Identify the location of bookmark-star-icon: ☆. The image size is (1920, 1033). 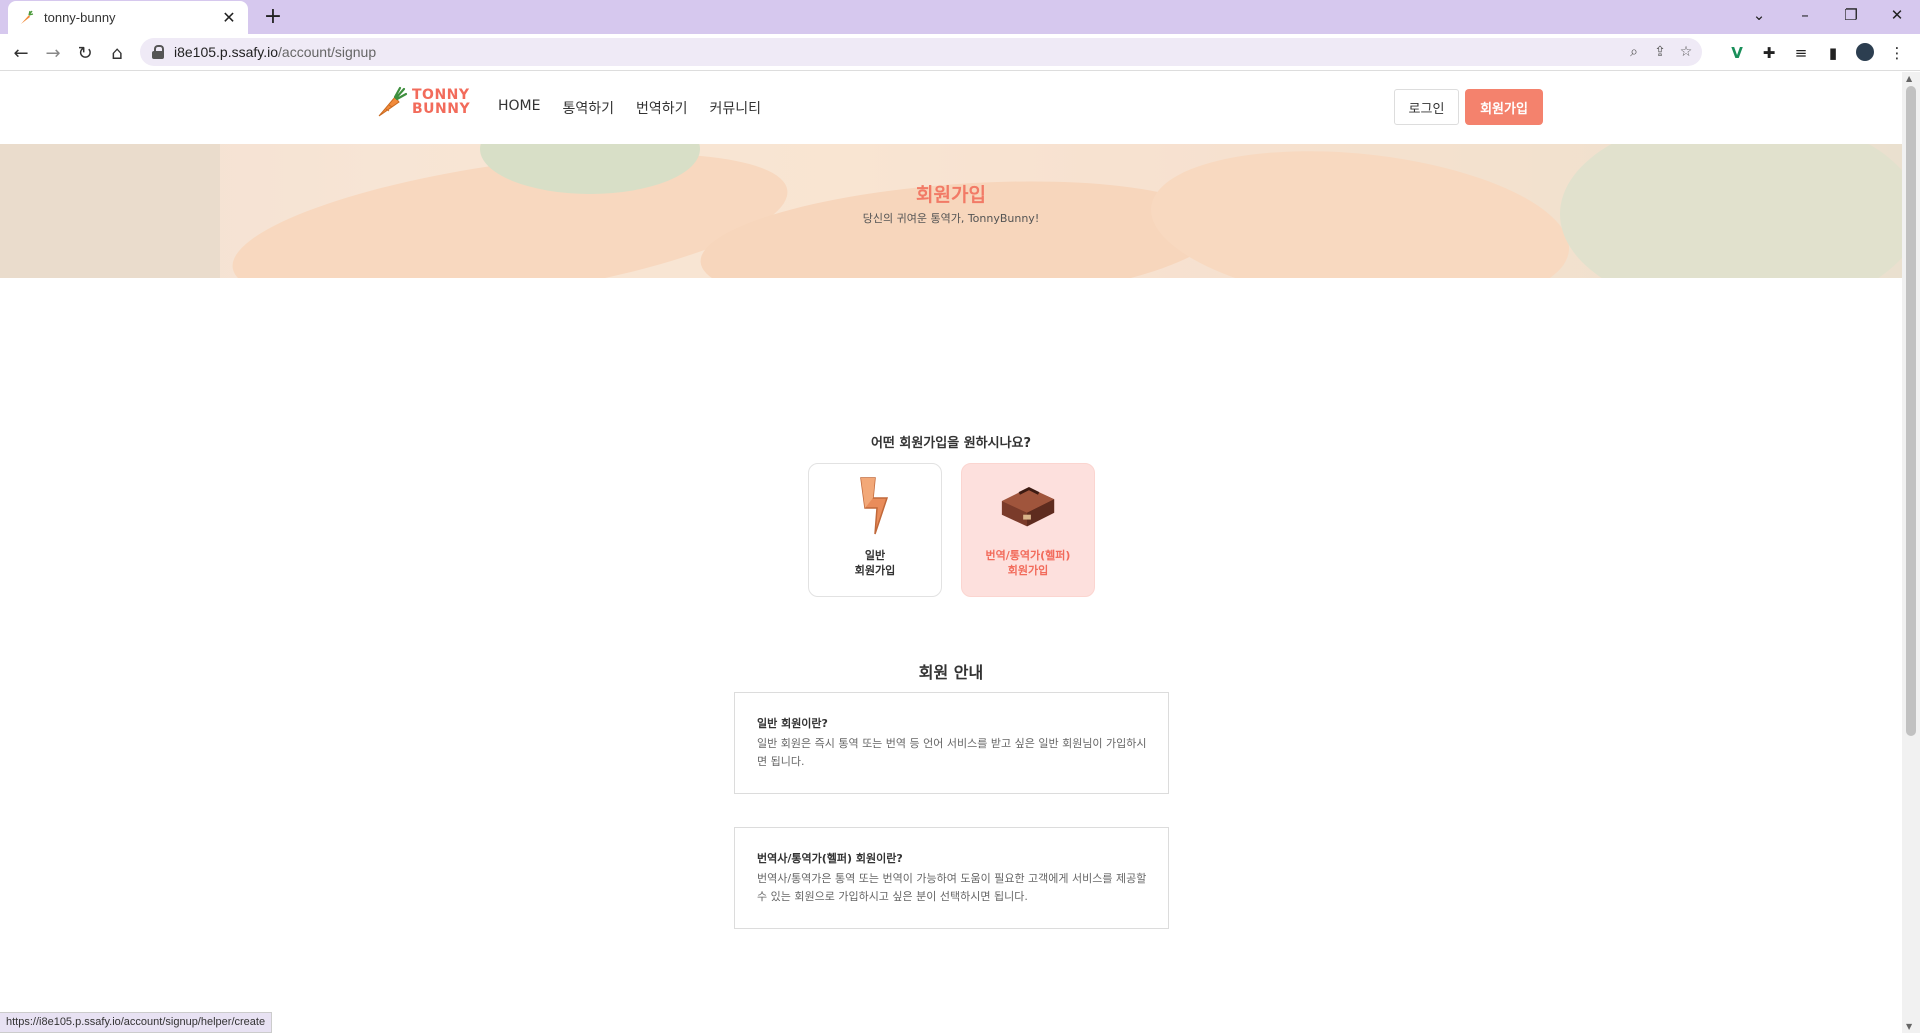
(1686, 52).